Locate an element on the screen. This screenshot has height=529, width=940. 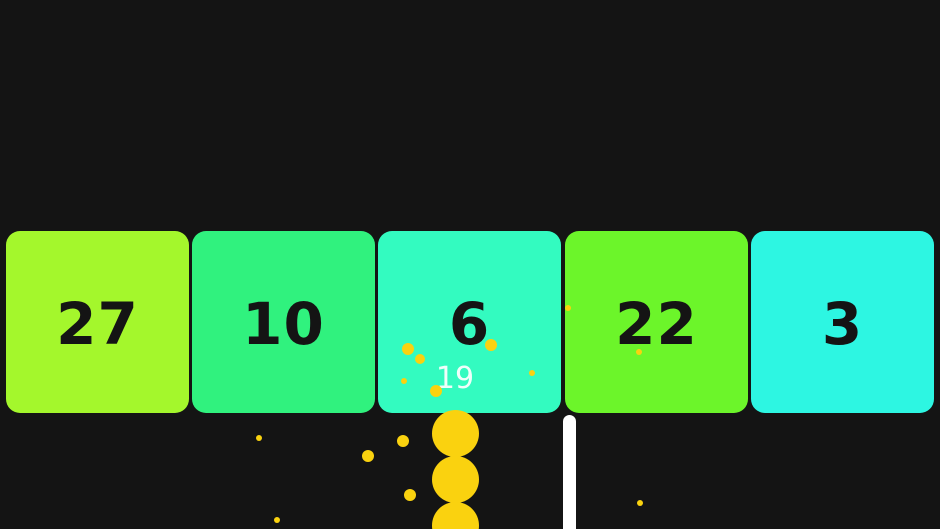
number-block-5: 3 is located at coordinates (842, 322).